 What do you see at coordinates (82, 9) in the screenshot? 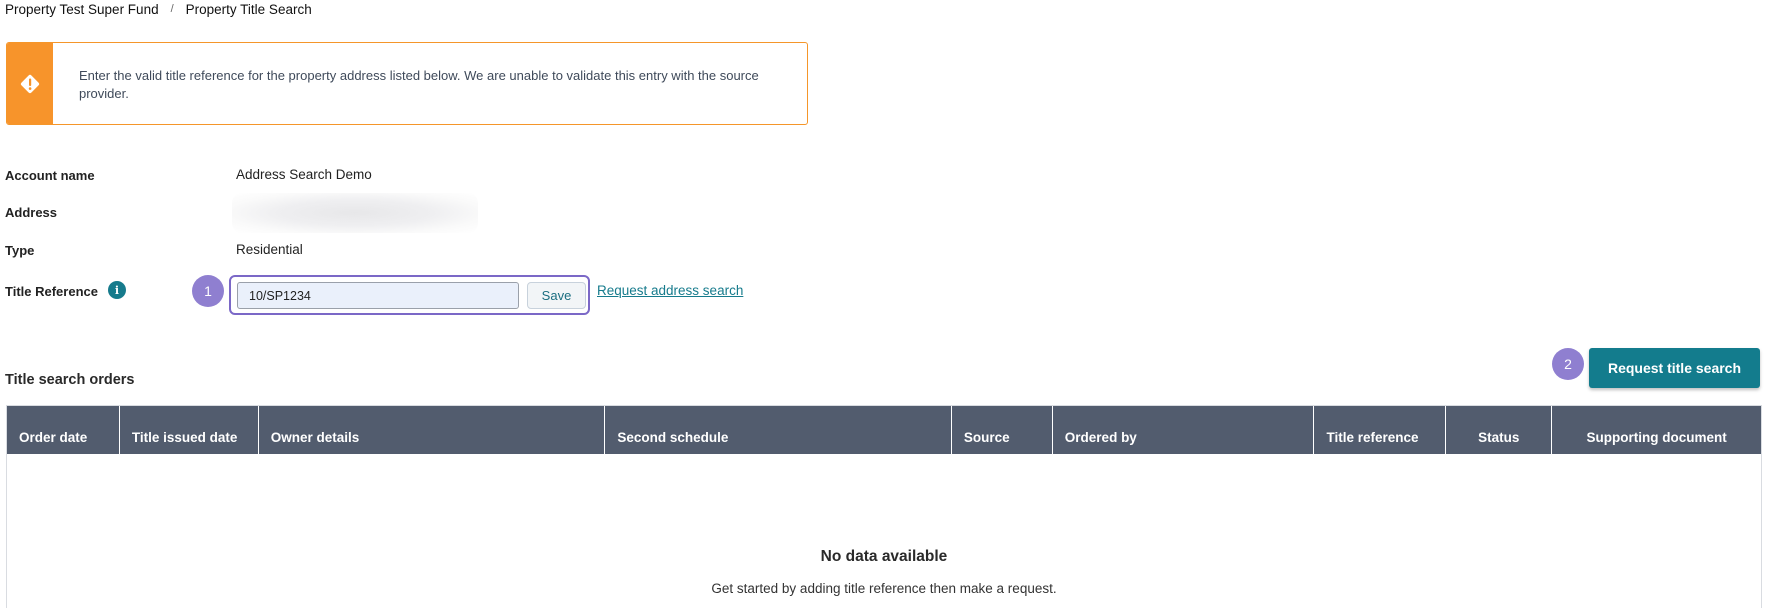
I see `breadcrumb-item-fund: Property Test Super Fund` at bounding box center [82, 9].